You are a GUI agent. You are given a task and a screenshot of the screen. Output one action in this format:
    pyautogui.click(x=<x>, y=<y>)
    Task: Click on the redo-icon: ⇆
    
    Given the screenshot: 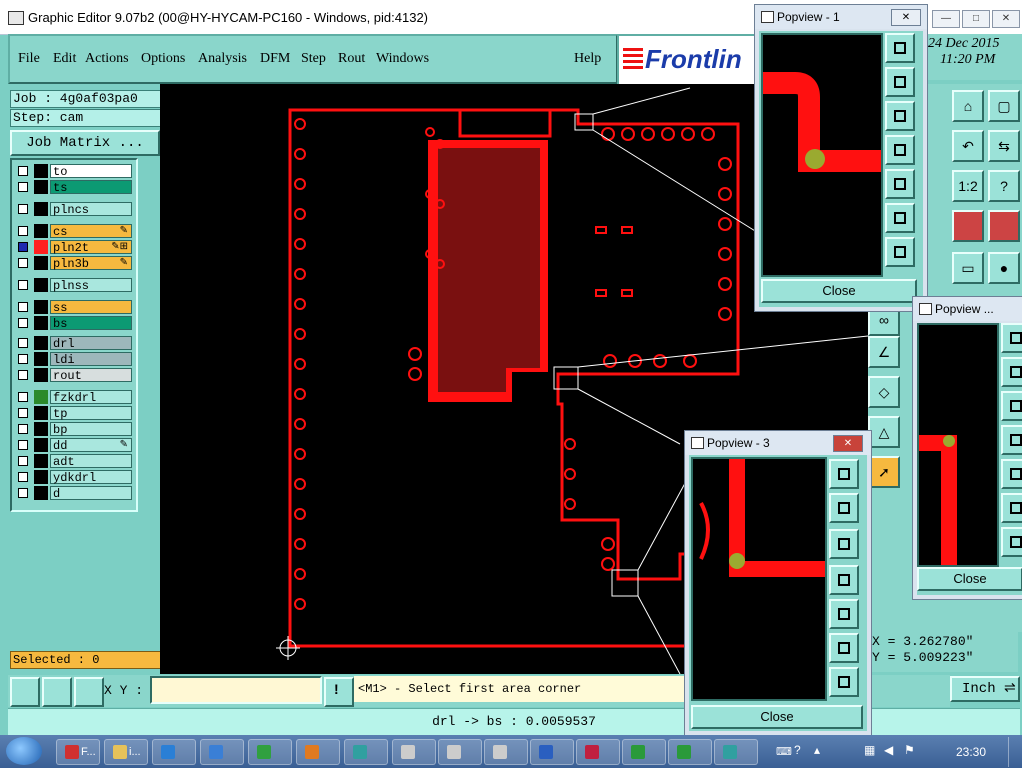 What is the action you would take?
    pyautogui.click(x=1004, y=146)
    